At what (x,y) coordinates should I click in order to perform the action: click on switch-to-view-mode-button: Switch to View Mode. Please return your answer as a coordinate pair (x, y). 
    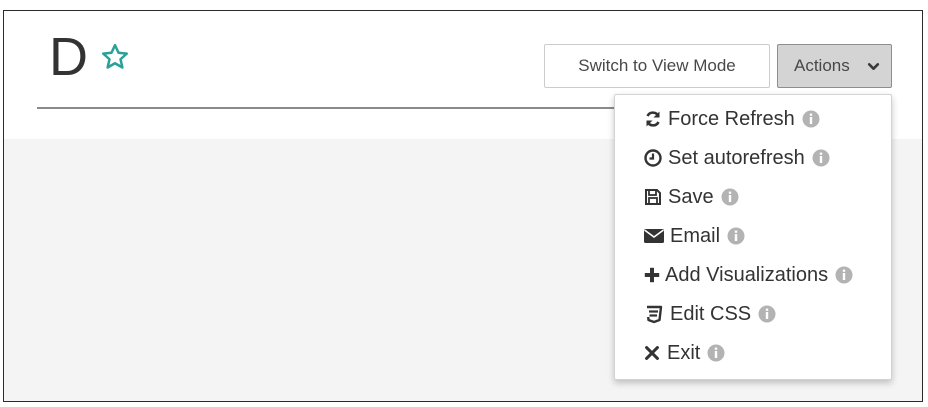
    Looking at the image, I should click on (657, 66).